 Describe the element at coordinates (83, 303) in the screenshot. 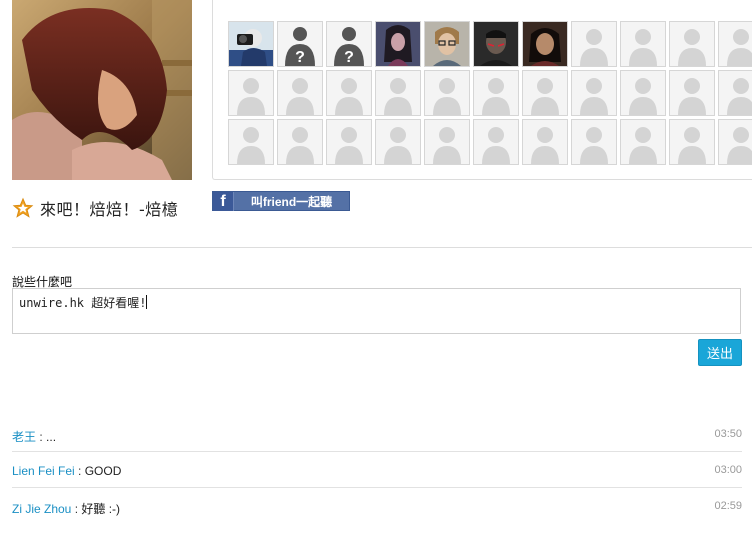

I see `comment-input-value: unwire.hk 超好看喔!` at that location.